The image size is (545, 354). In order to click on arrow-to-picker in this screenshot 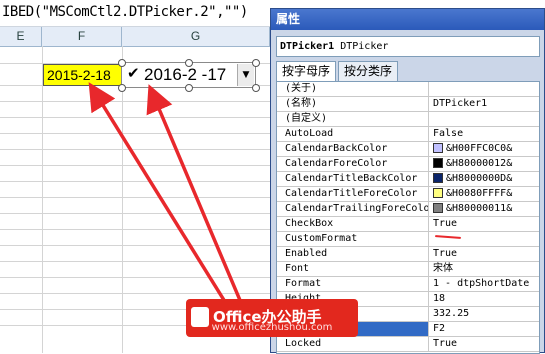, I will do `click(195, 195)`.